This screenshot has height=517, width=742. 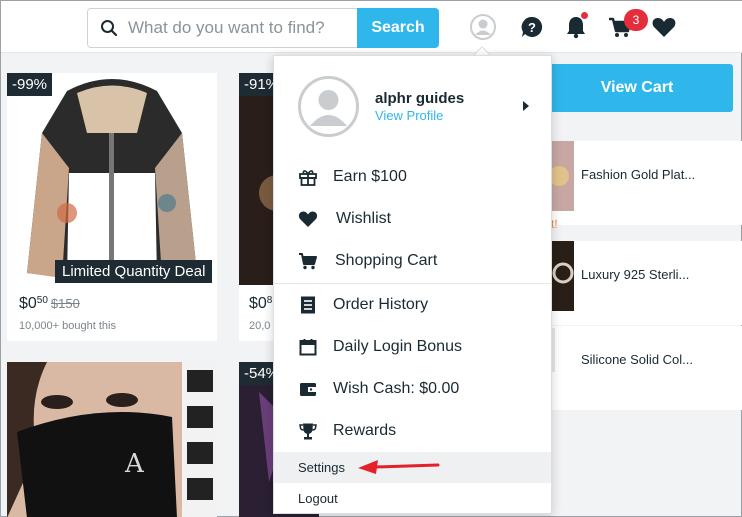 I want to click on menu-item-rewards: Rewards, so click(x=412, y=431).